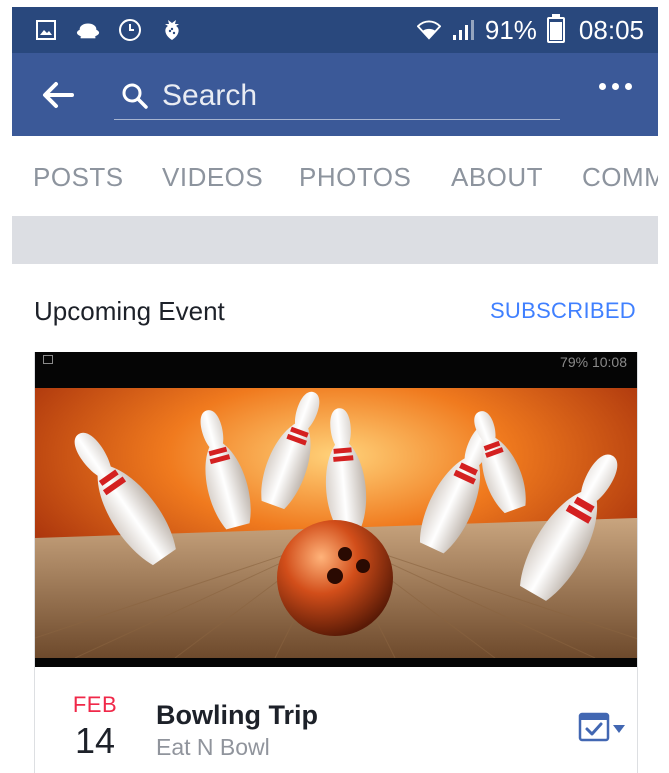 This screenshot has height=773, width=669. I want to click on battery-icon, so click(555, 28).